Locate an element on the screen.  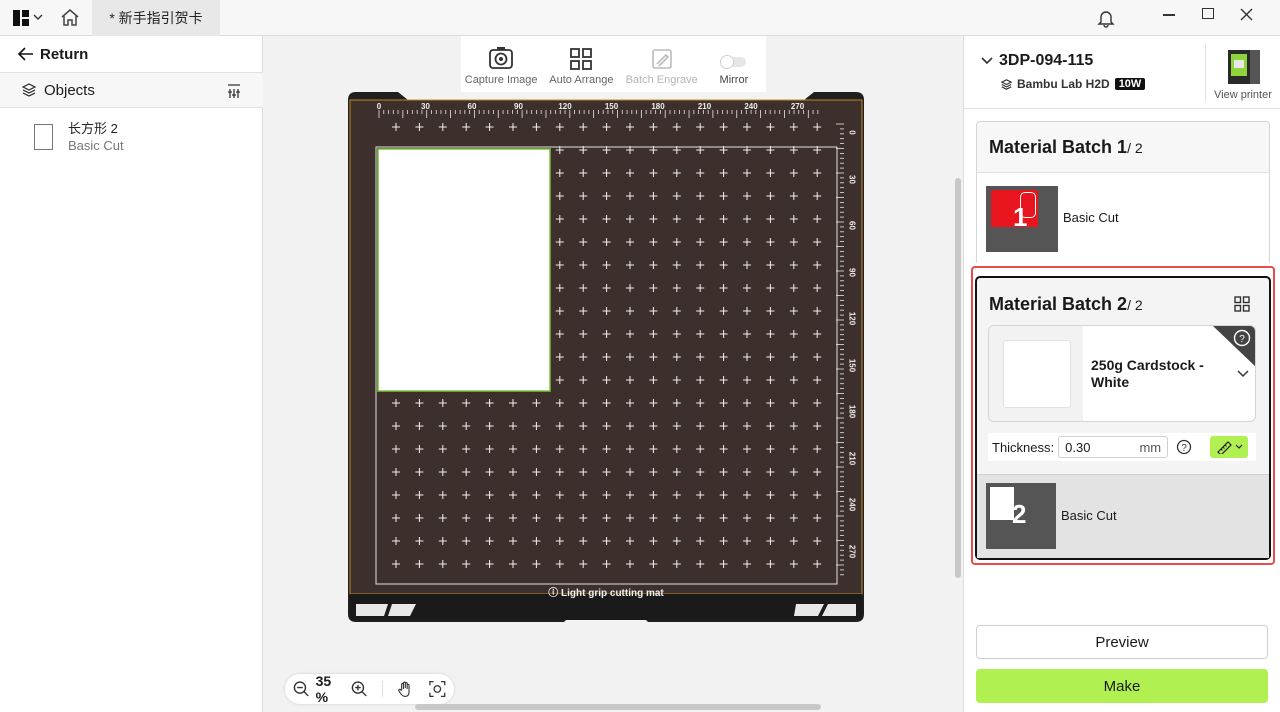
make-button: Make is located at coordinates (1122, 686).